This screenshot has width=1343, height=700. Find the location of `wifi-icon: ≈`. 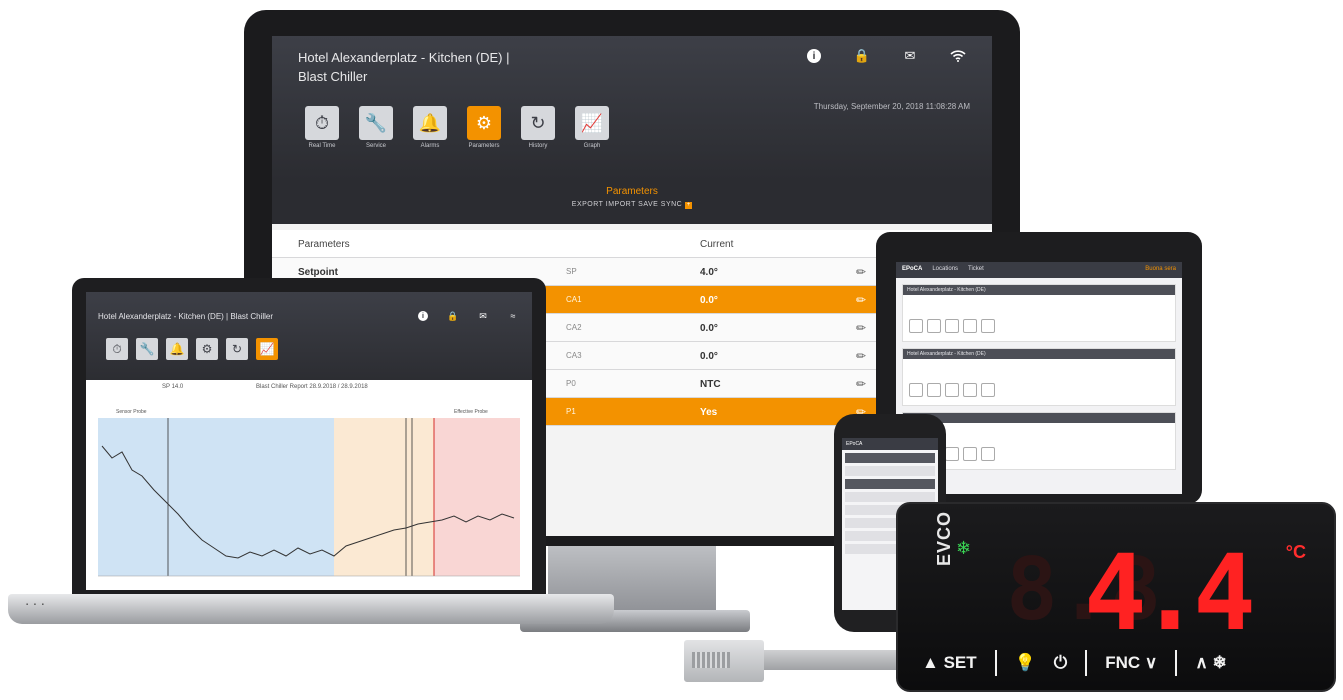

wifi-icon: ≈ is located at coordinates (513, 316).